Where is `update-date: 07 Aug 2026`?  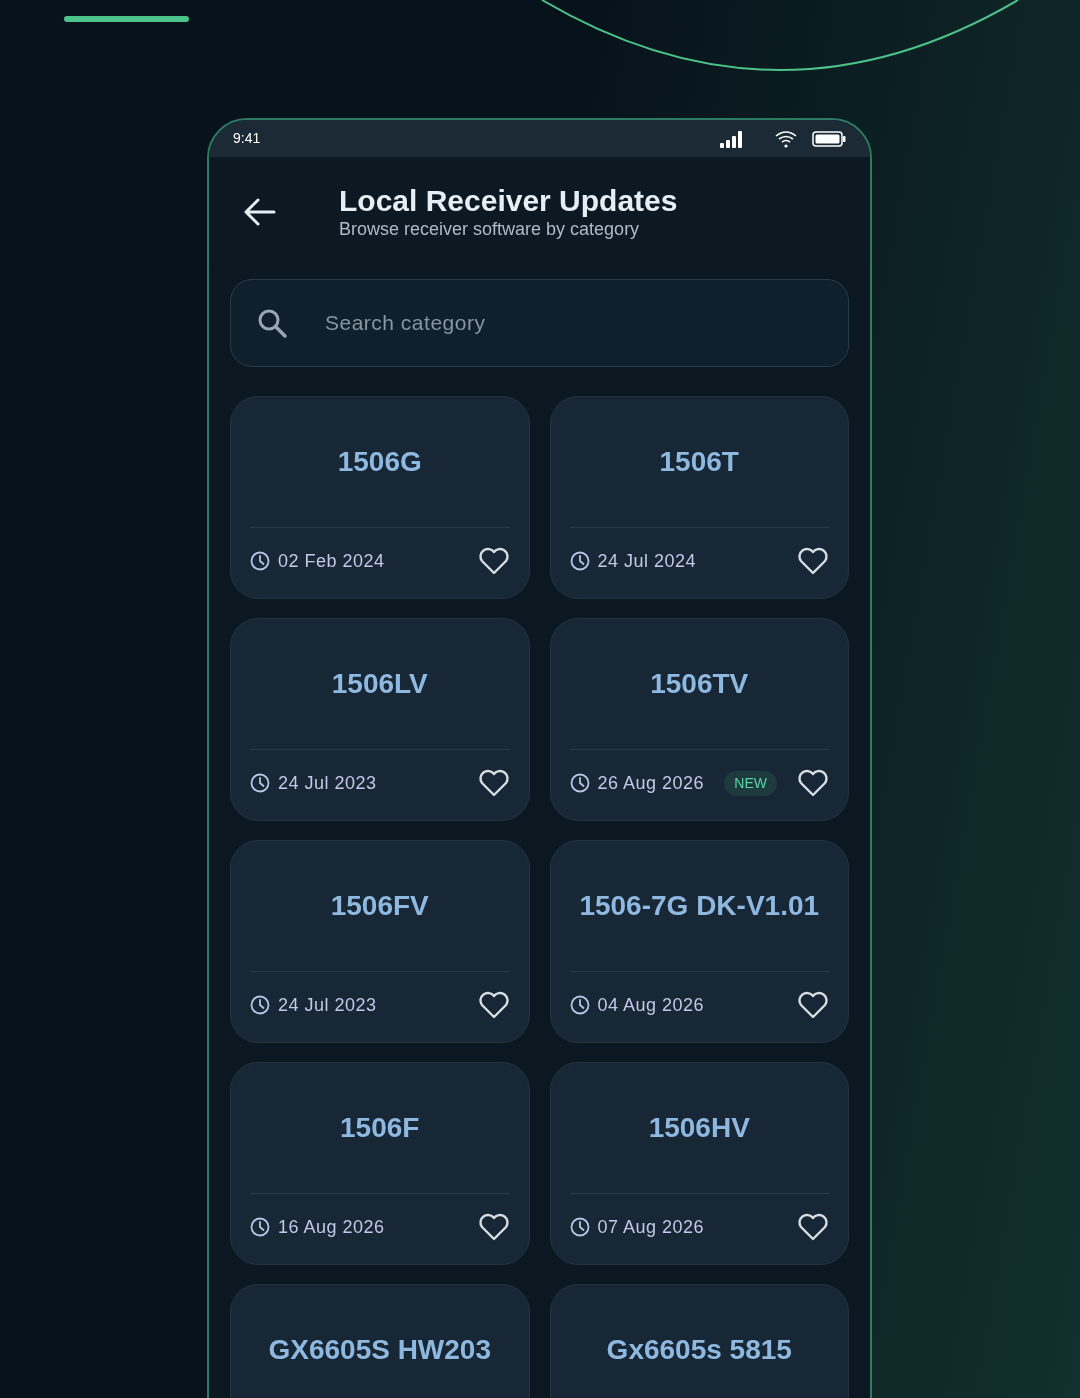
update-date: 07 Aug 2026 is located at coordinates (651, 1227).